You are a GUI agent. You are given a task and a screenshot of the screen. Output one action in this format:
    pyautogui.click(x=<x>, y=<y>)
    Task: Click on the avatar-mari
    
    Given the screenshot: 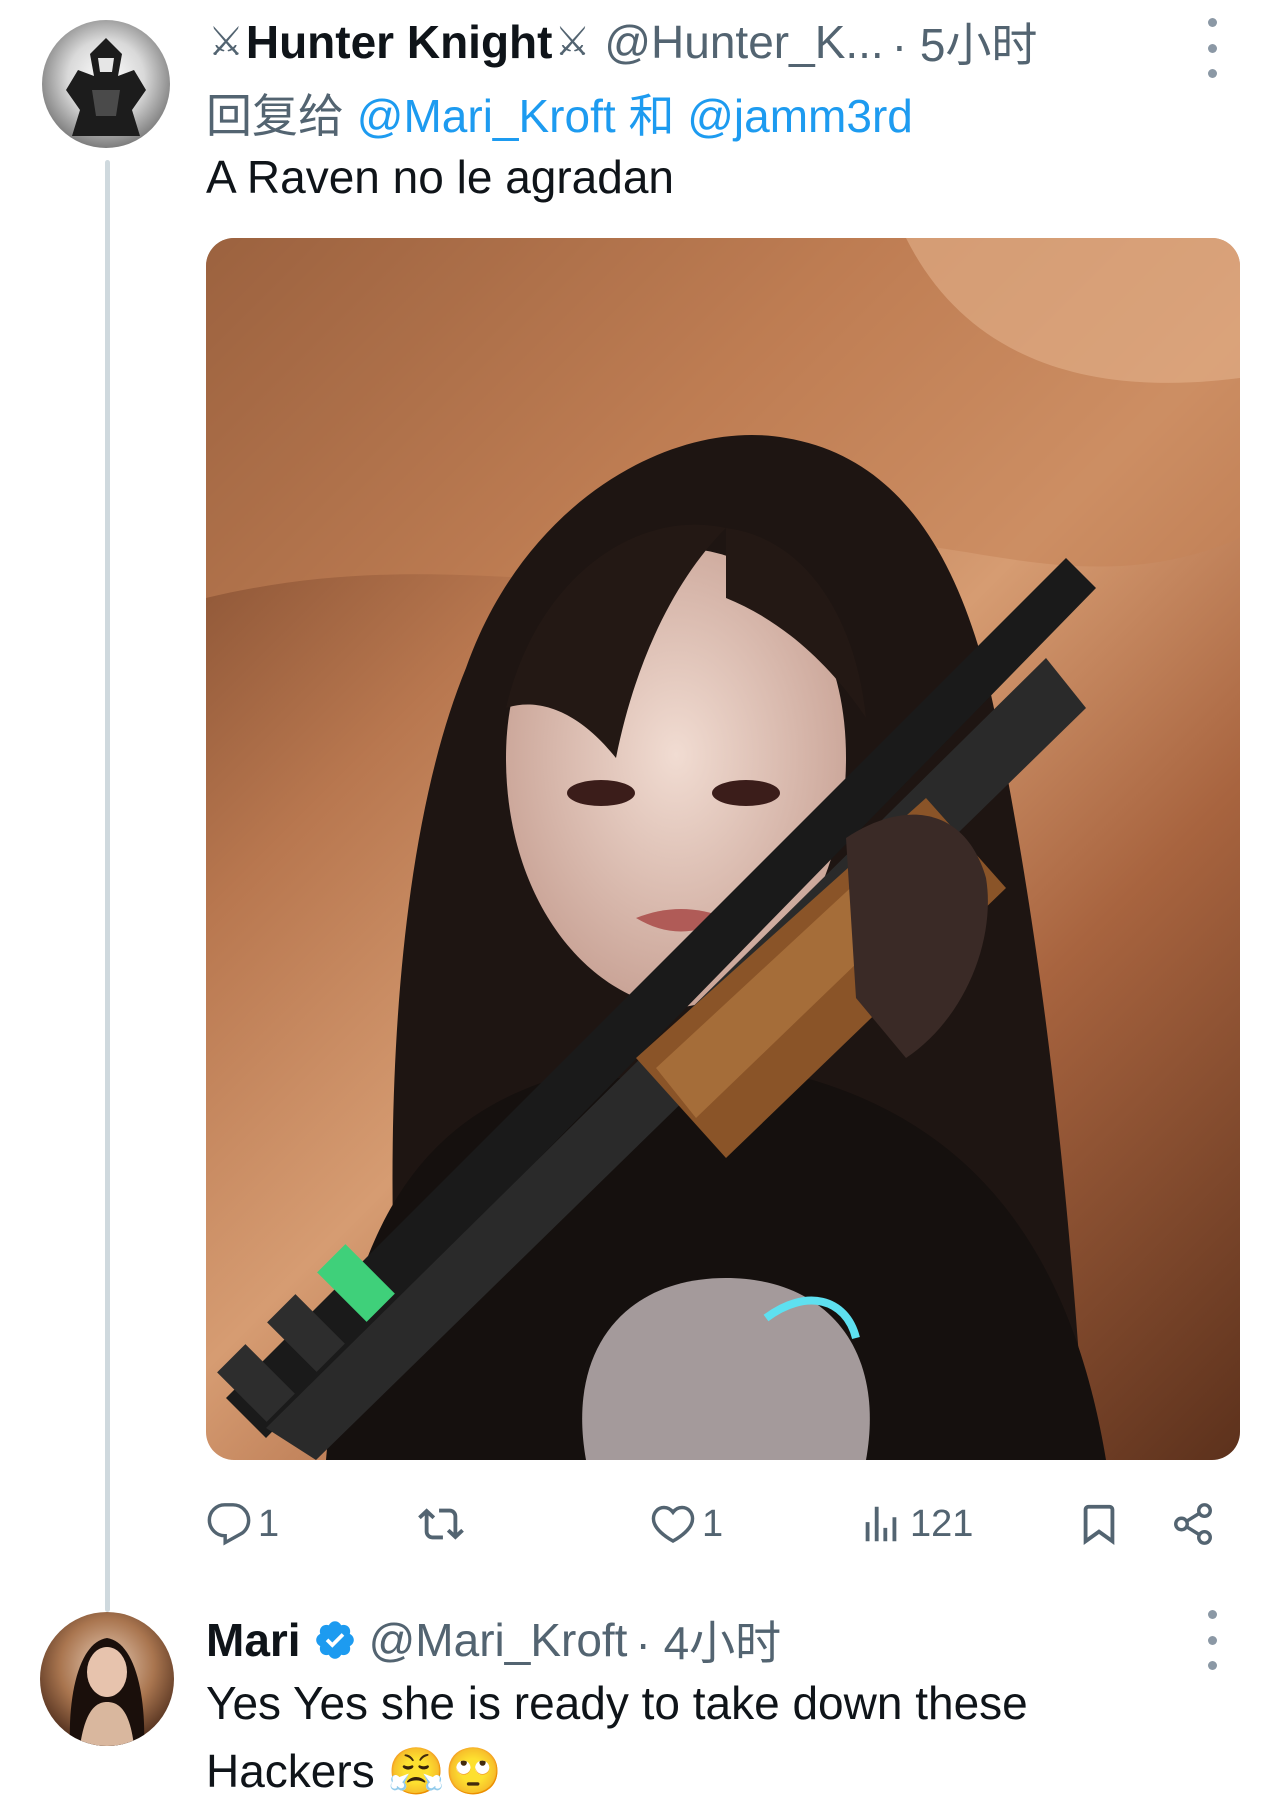 What is the action you would take?
    pyautogui.click(x=107, y=1679)
    